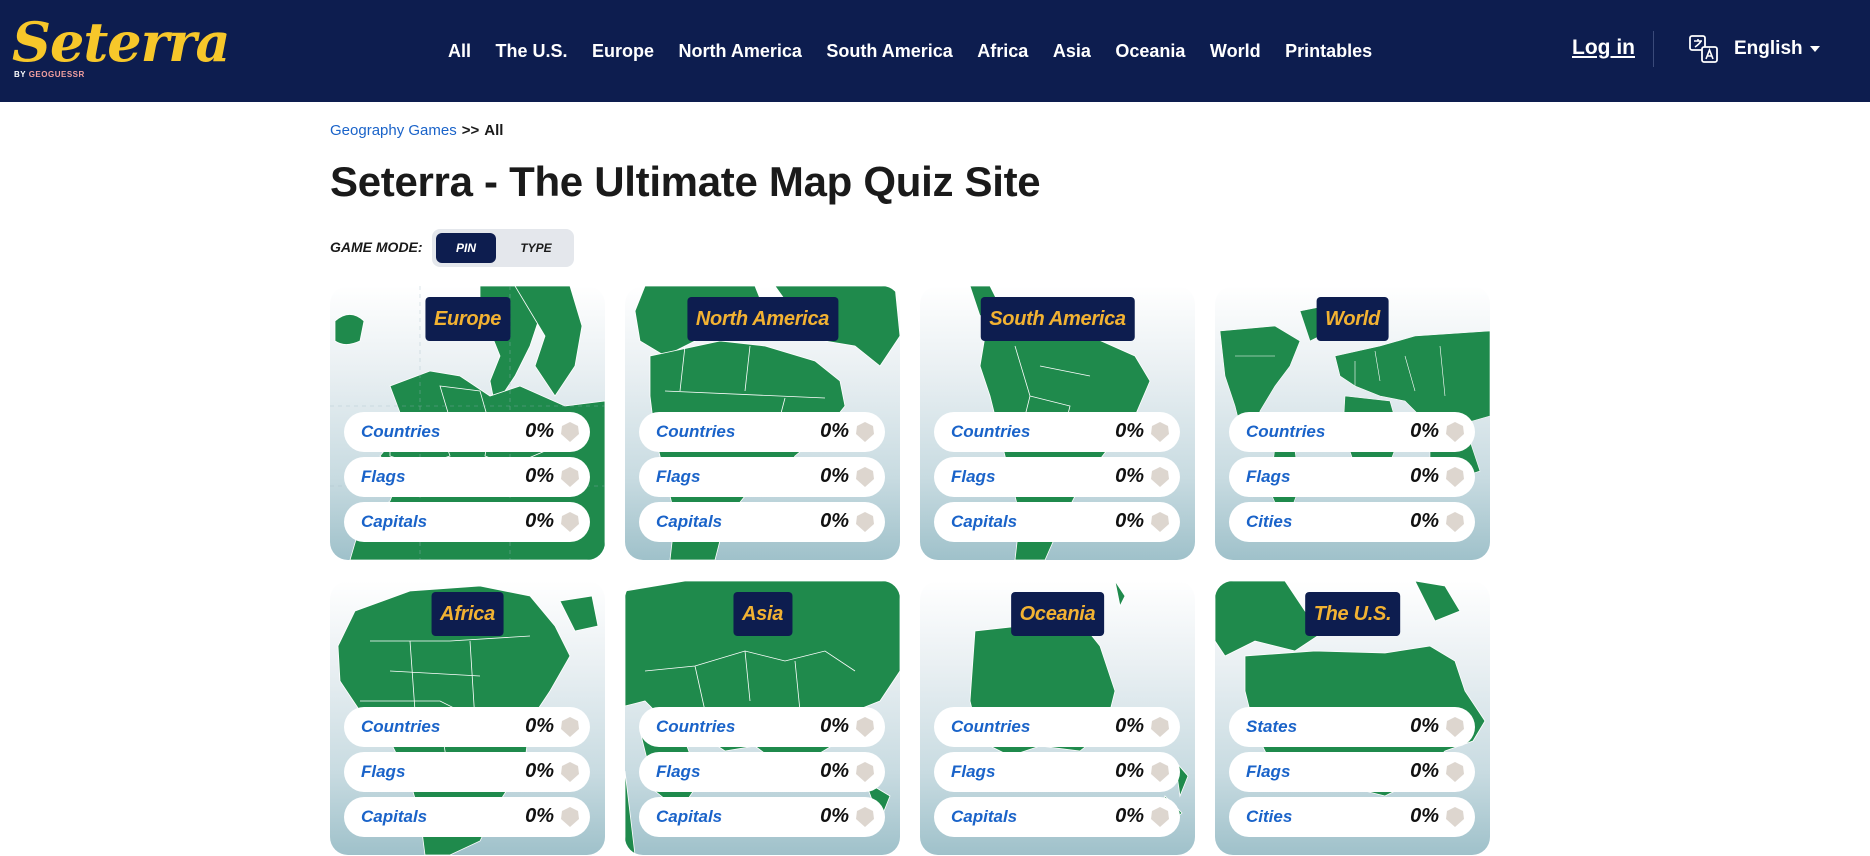  What do you see at coordinates (466, 248) in the screenshot?
I see `game-mode-pin-button: PIN` at bounding box center [466, 248].